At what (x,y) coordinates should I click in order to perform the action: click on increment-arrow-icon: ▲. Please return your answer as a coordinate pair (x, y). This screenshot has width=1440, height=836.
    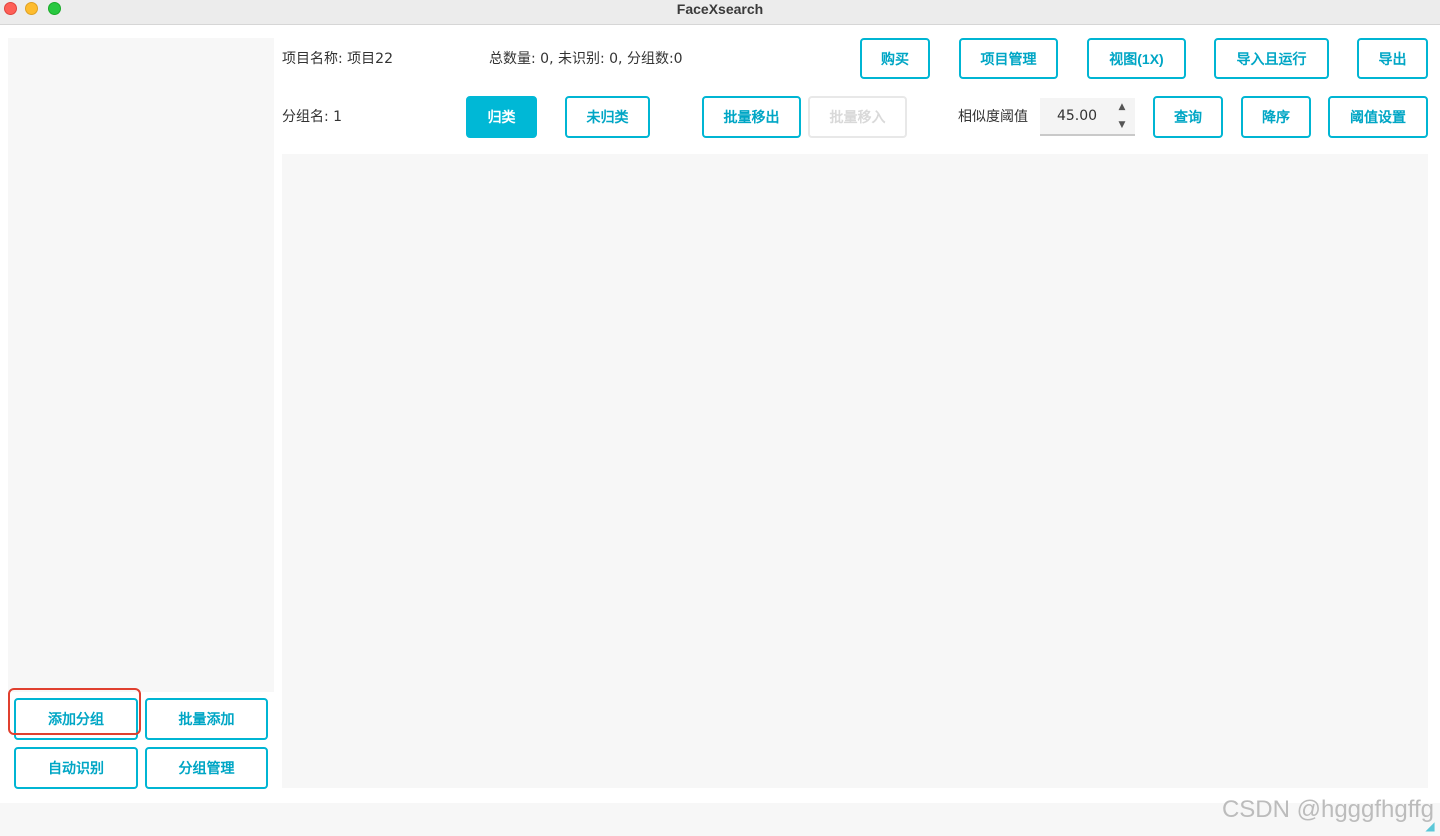
    Looking at the image, I should click on (1122, 107).